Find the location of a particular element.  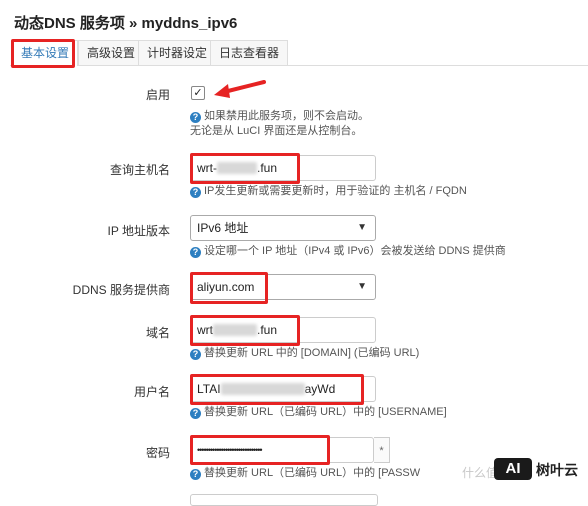

ip-version-select: IPv6 地址 ▼ is located at coordinates (283, 228).